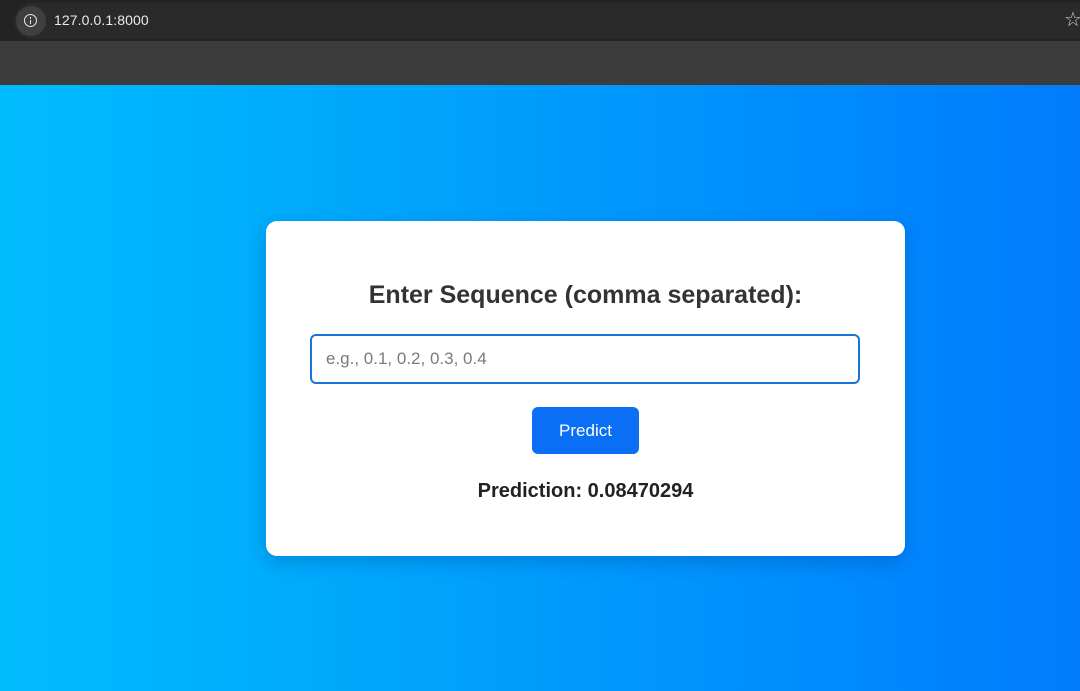 This screenshot has height=691, width=1080. Describe the element at coordinates (585, 359) in the screenshot. I see `sequence-input` at that location.